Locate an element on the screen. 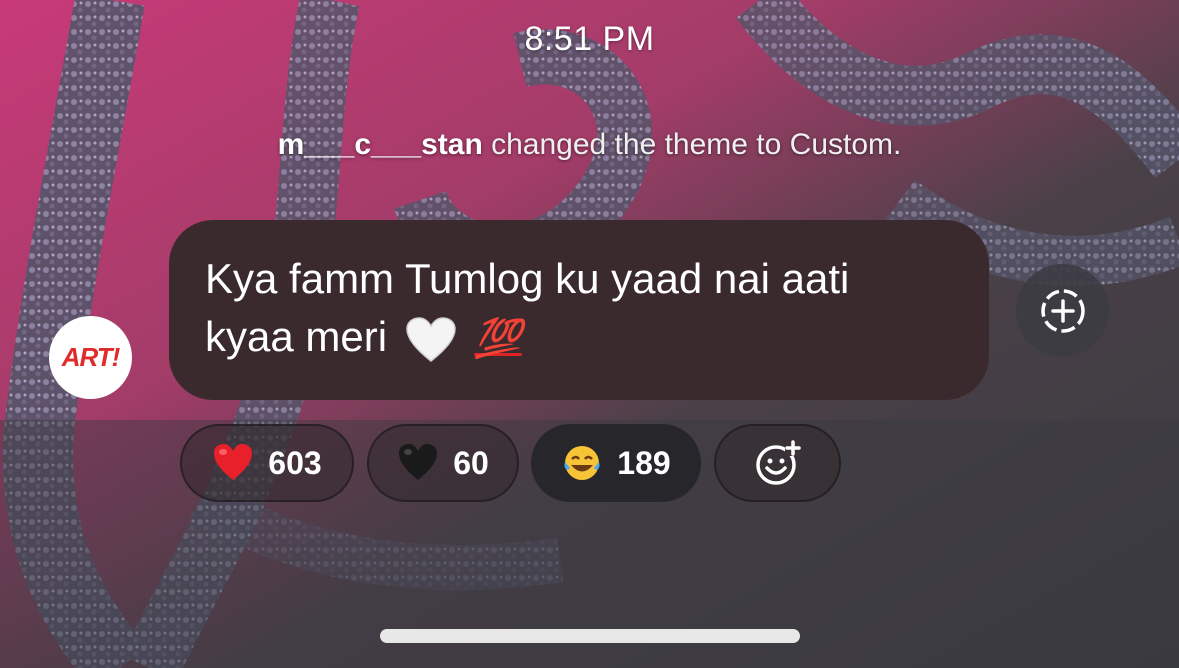  reaction-red-heart: 603 is located at coordinates (267, 463).